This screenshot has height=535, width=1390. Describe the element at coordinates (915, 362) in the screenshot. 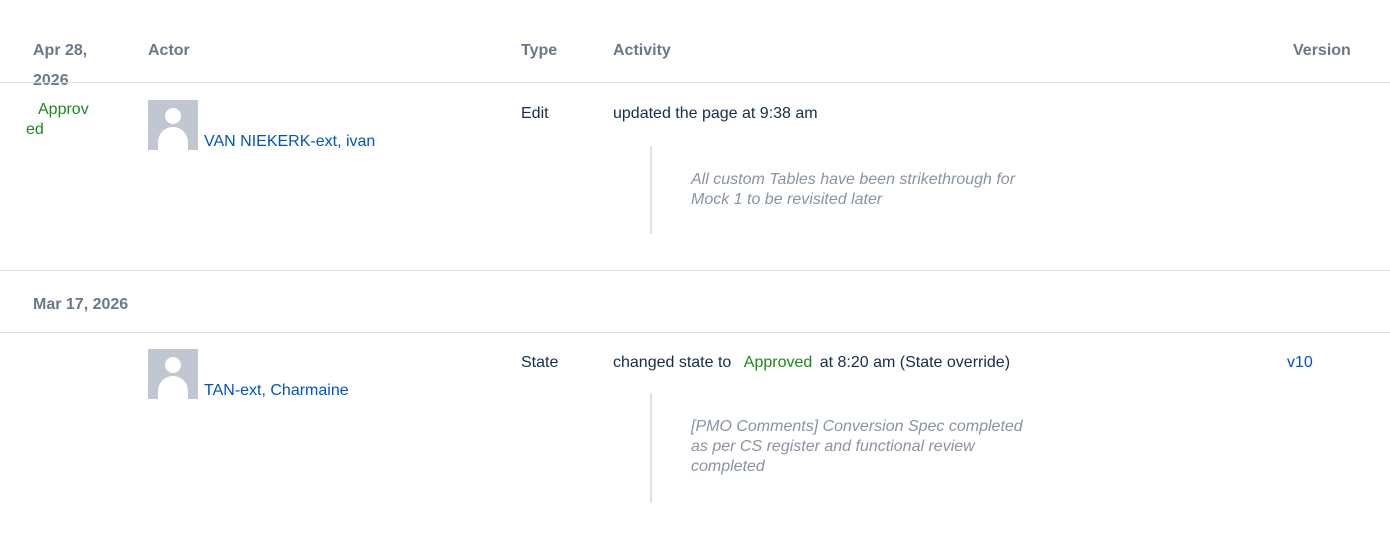

I see `activity-suffix: at 8:20 am (State override)` at that location.